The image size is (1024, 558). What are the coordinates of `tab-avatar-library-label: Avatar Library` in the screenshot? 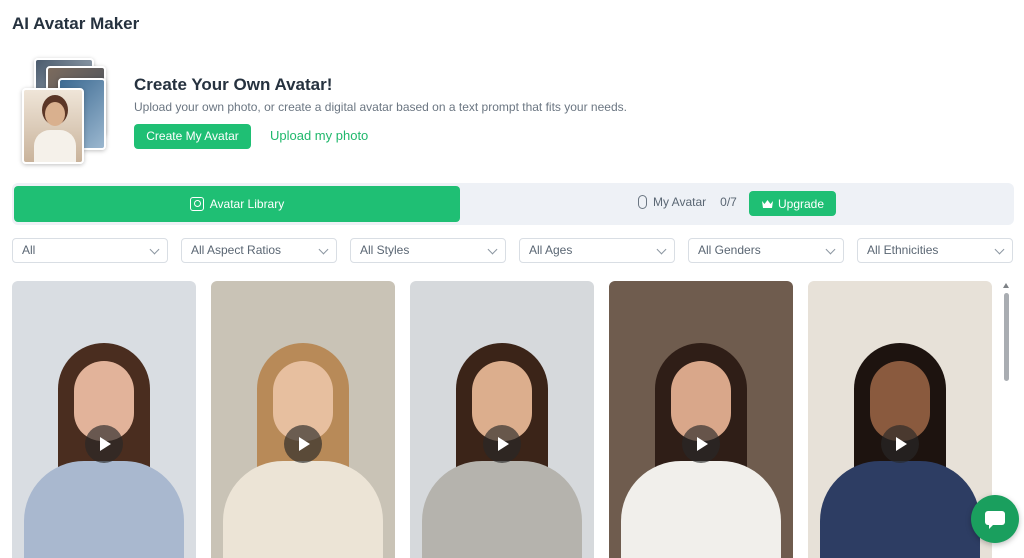 It's located at (247, 204).